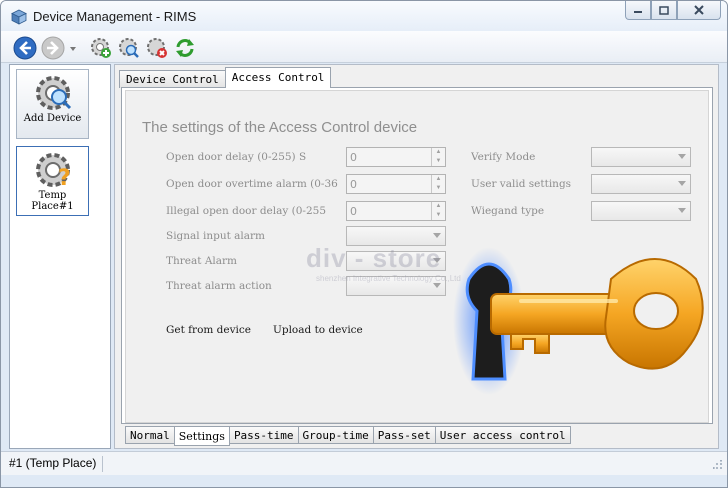 The image size is (728, 488). Describe the element at coordinates (353, 157) in the screenshot. I see `open-door-delay-value: 0` at that location.